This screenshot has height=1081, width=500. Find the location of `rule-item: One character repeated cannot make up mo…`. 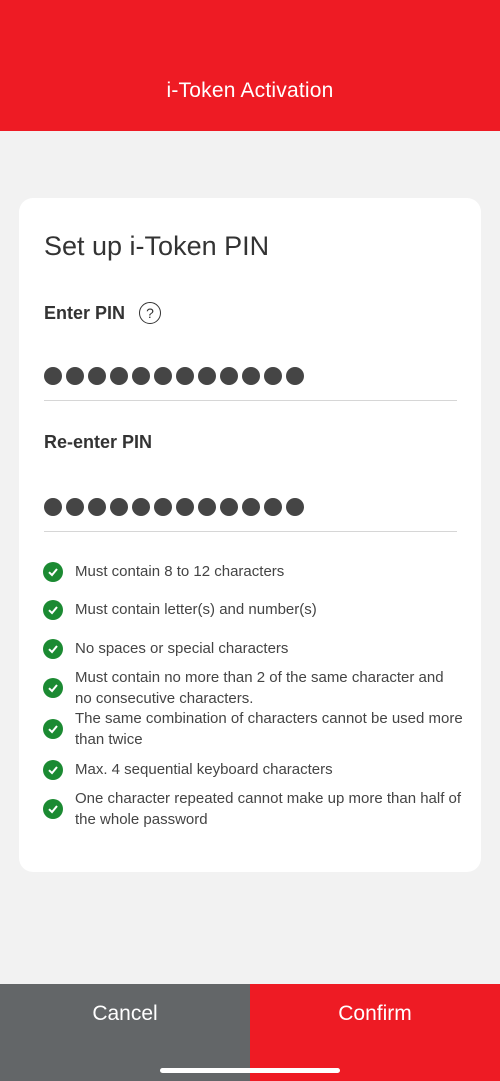

rule-item: One character repeated cannot make up mo… is located at coordinates (253, 809).